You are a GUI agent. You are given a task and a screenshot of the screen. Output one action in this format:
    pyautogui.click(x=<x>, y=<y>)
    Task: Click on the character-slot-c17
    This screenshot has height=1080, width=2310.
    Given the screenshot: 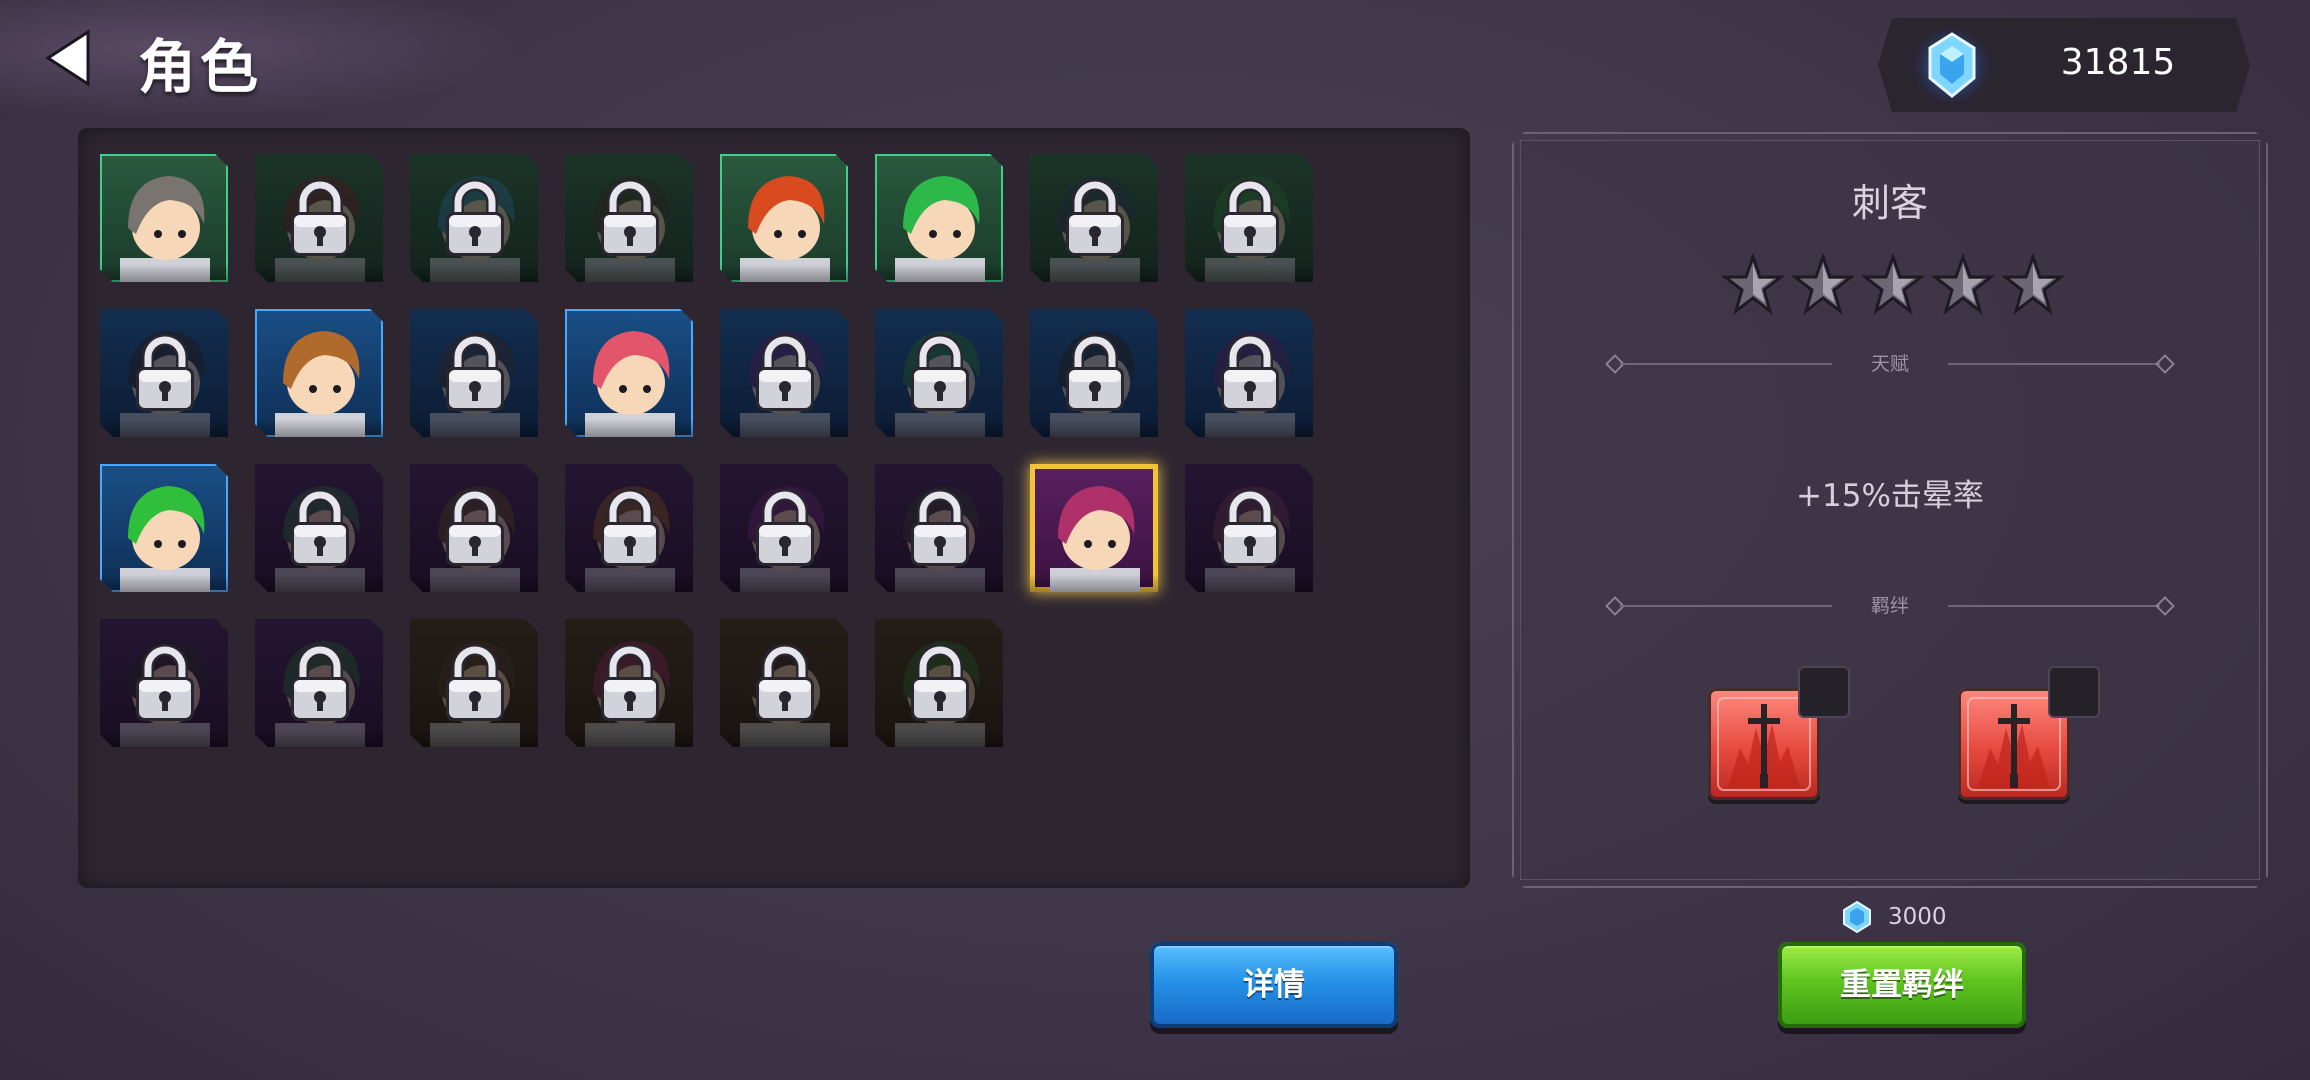 What is the action you would take?
    pyautogui.click(x=164, y=528)
    